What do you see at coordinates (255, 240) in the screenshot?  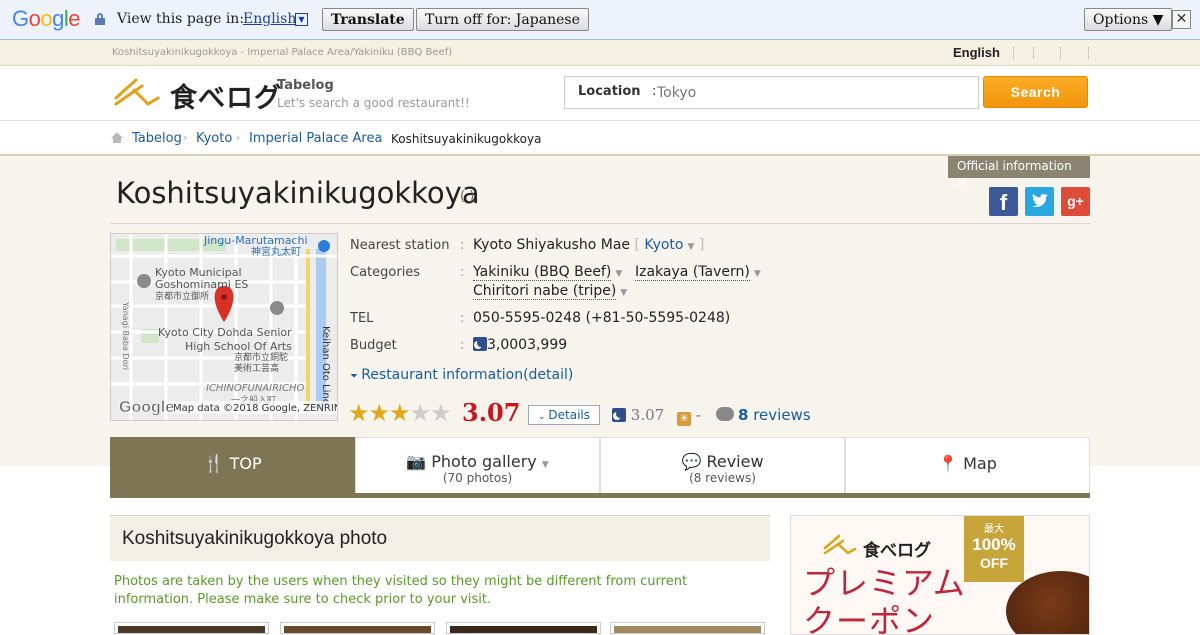 I see `map-label: Jingu-Marutamachi` at bounding box center [255, 240].